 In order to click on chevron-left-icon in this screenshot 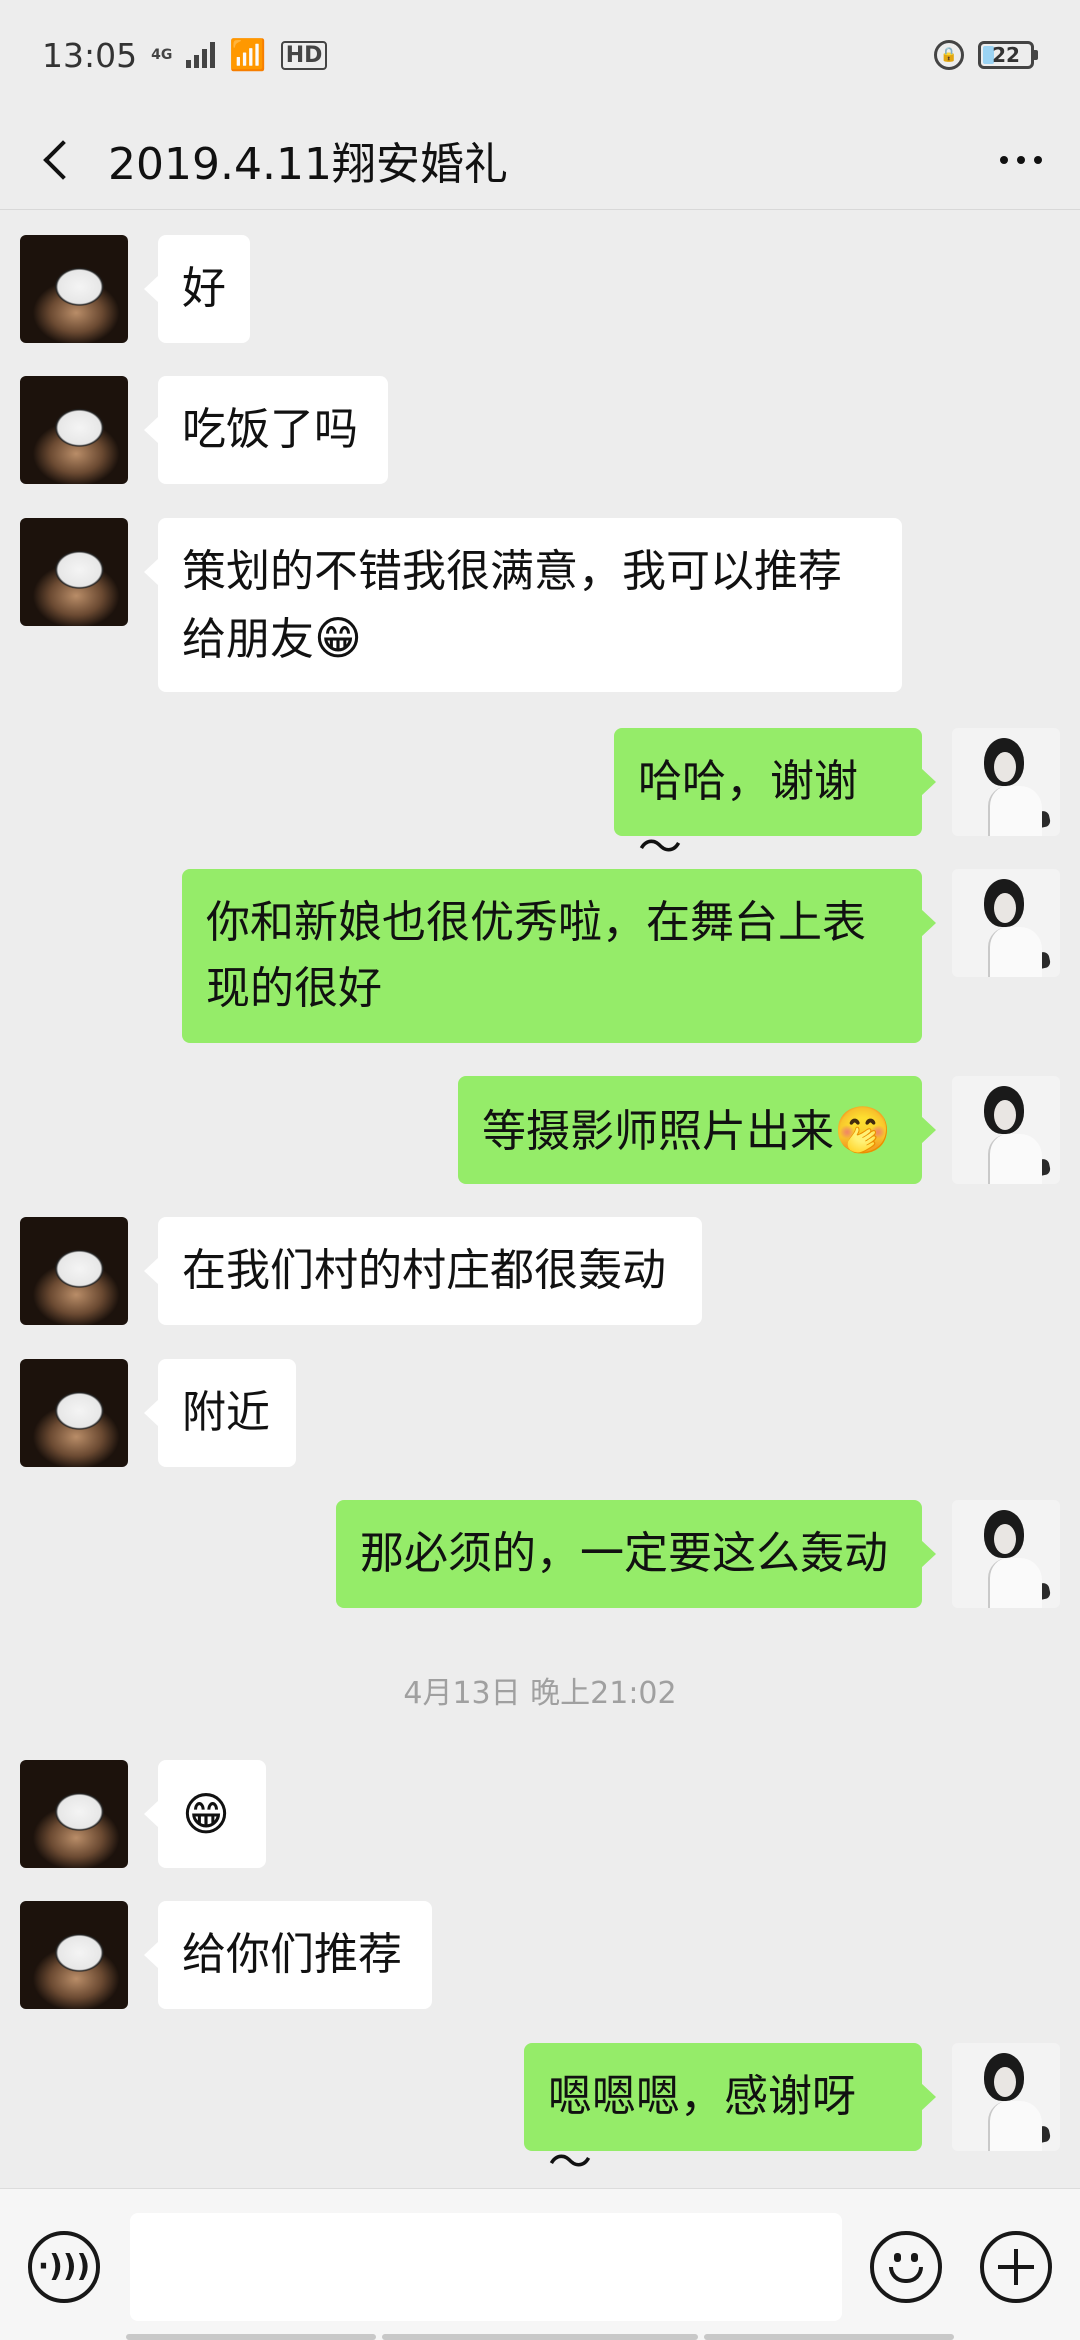, I will do `click(63, 159)`.